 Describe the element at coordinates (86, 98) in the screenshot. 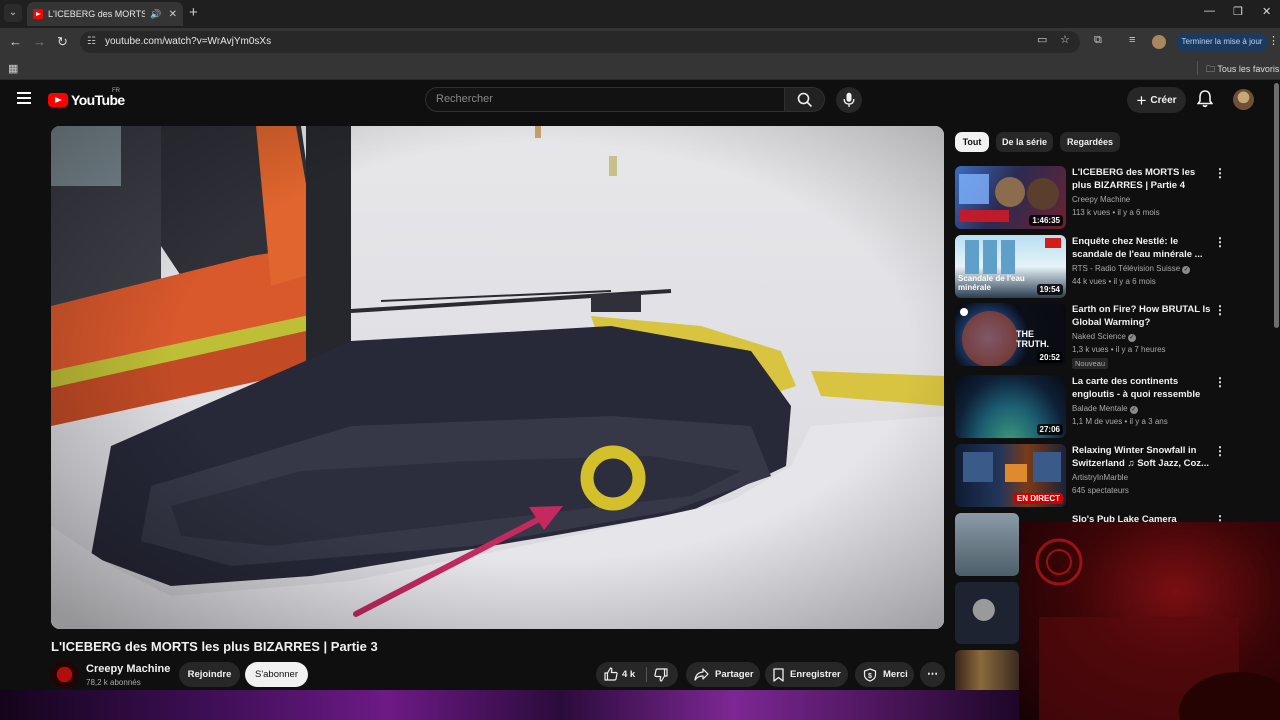

I see `youtube-logo: YouTube FR` at that location.